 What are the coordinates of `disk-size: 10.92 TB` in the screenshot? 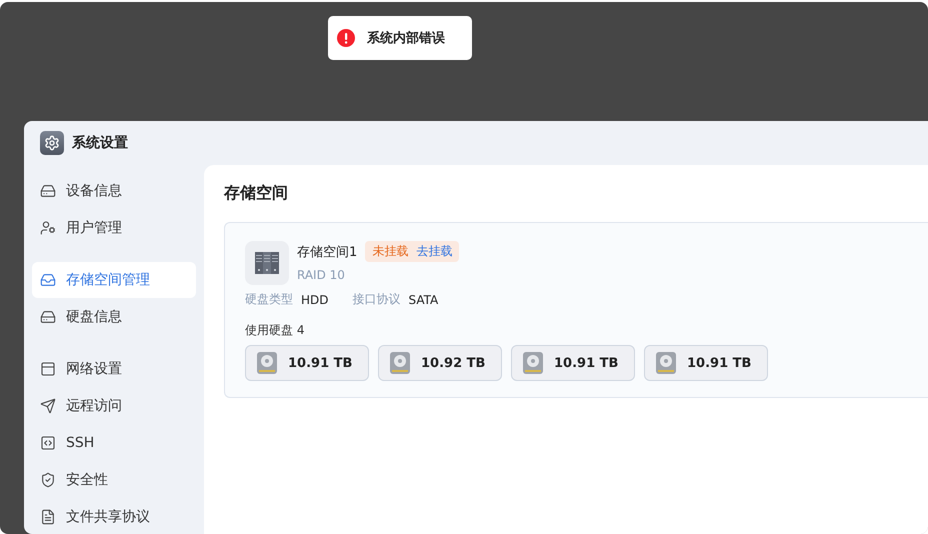 It's located at (453, 363).